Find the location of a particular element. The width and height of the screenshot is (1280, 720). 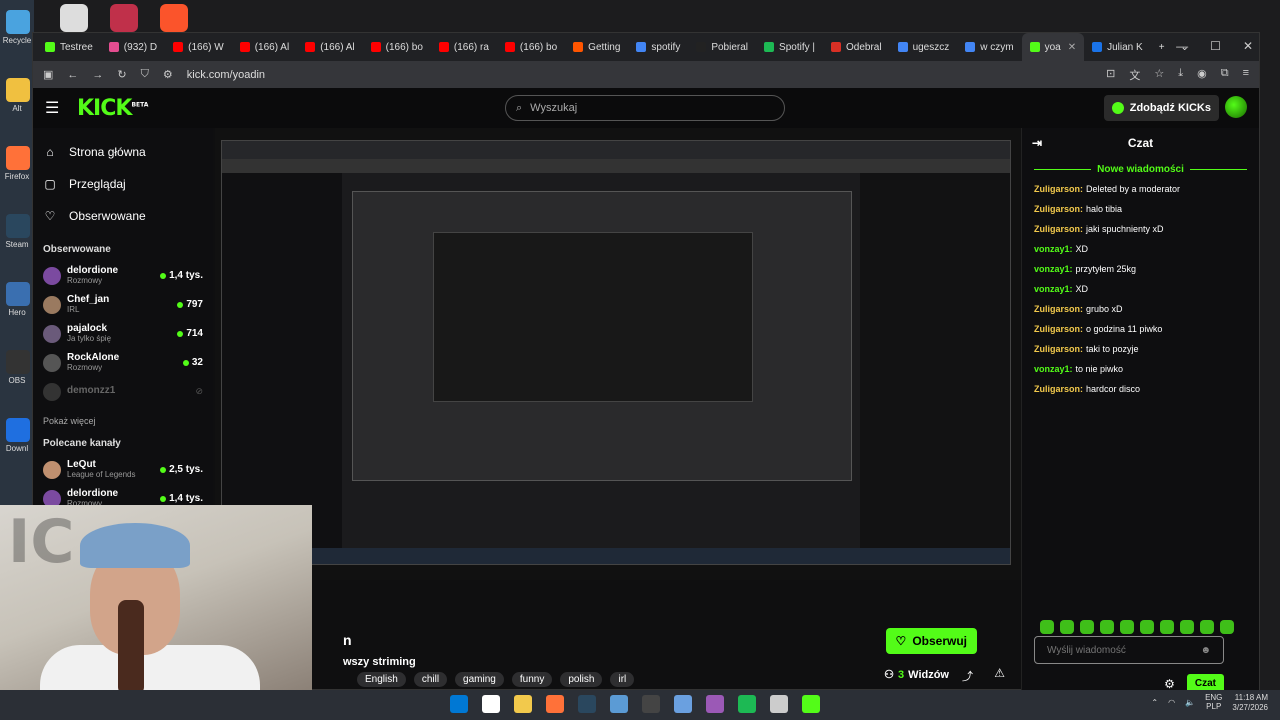

browser-tab: (166) W is located at coordinates (198, 47).